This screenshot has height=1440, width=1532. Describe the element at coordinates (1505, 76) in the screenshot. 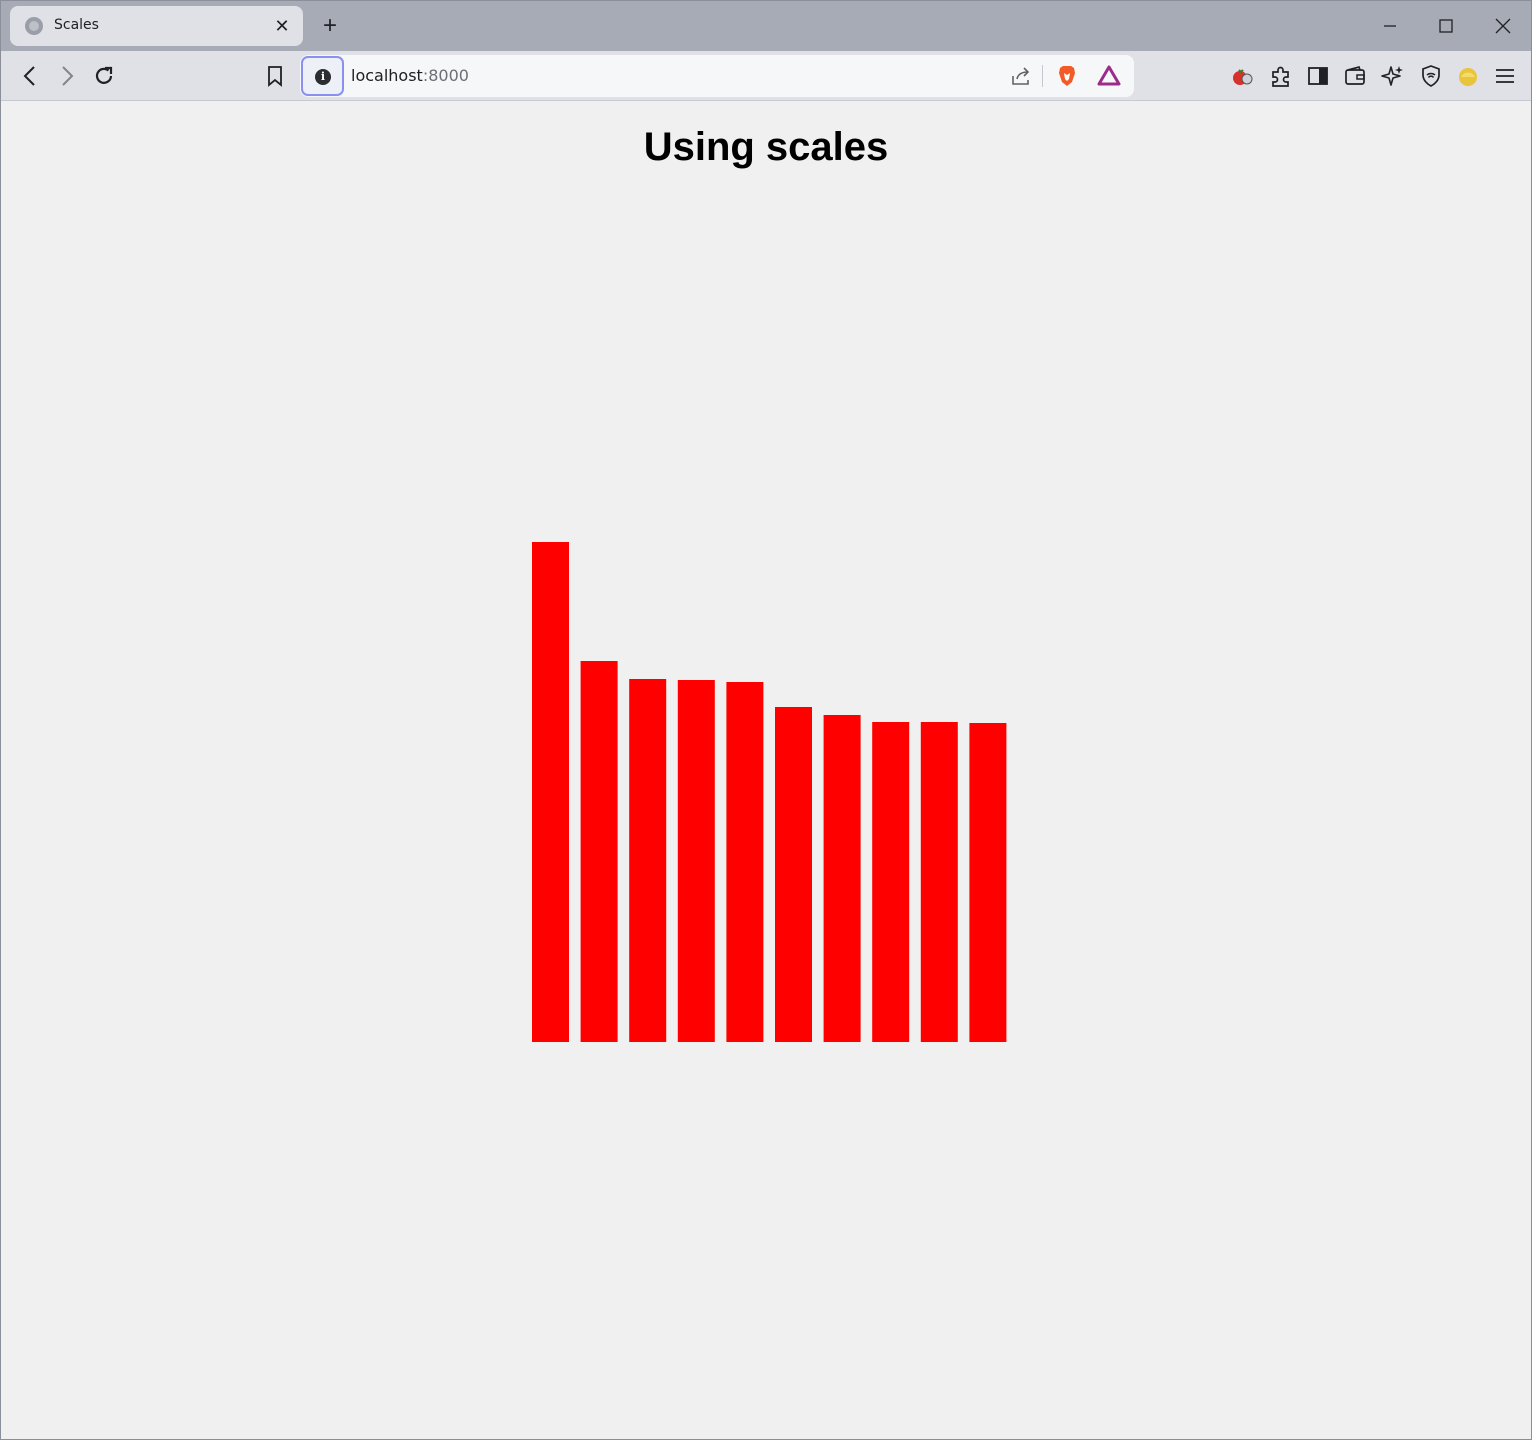

I see `menu-icon` at that location.